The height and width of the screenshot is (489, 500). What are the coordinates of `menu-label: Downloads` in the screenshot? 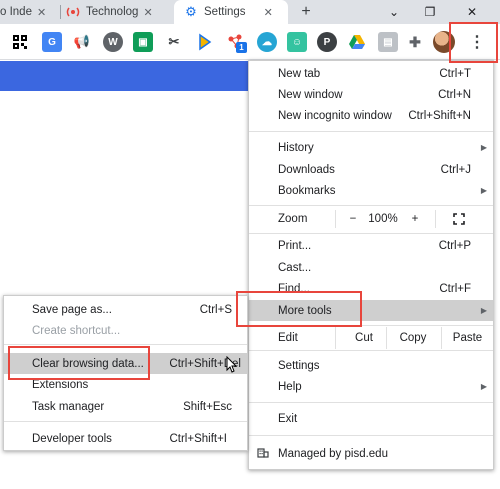 It's located at (306, 169).